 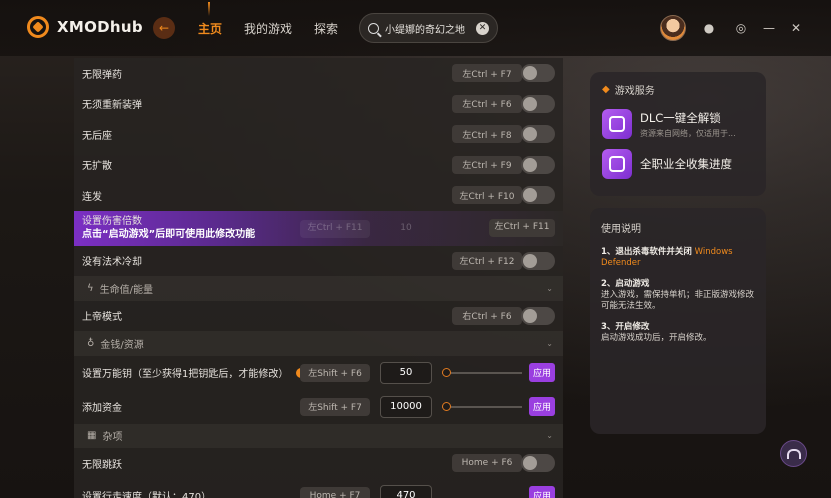 I want to click on hotkey-button: Home + F7, so click(x=335, y=492).